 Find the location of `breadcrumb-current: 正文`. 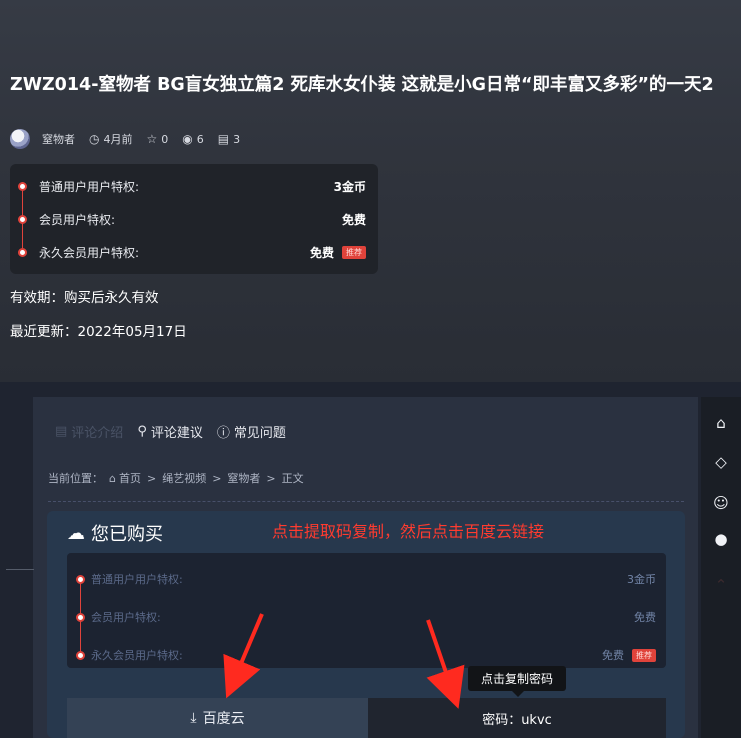

breadcrumb-current: 正文 is located at coordinates (292, 478).